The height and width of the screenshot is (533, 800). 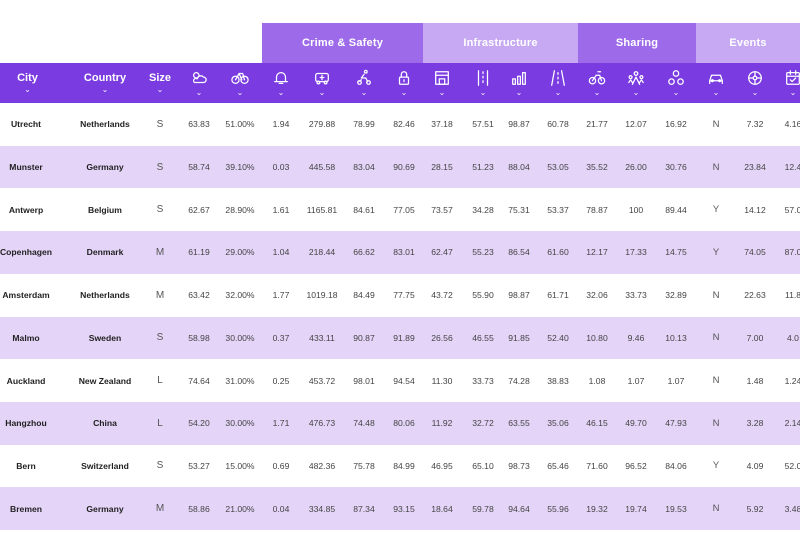 What do you see at coordinates (519, 83) in the screenshot?
I see `sort-bar-chart-header: ⌄` at bounding box center [519, 83].